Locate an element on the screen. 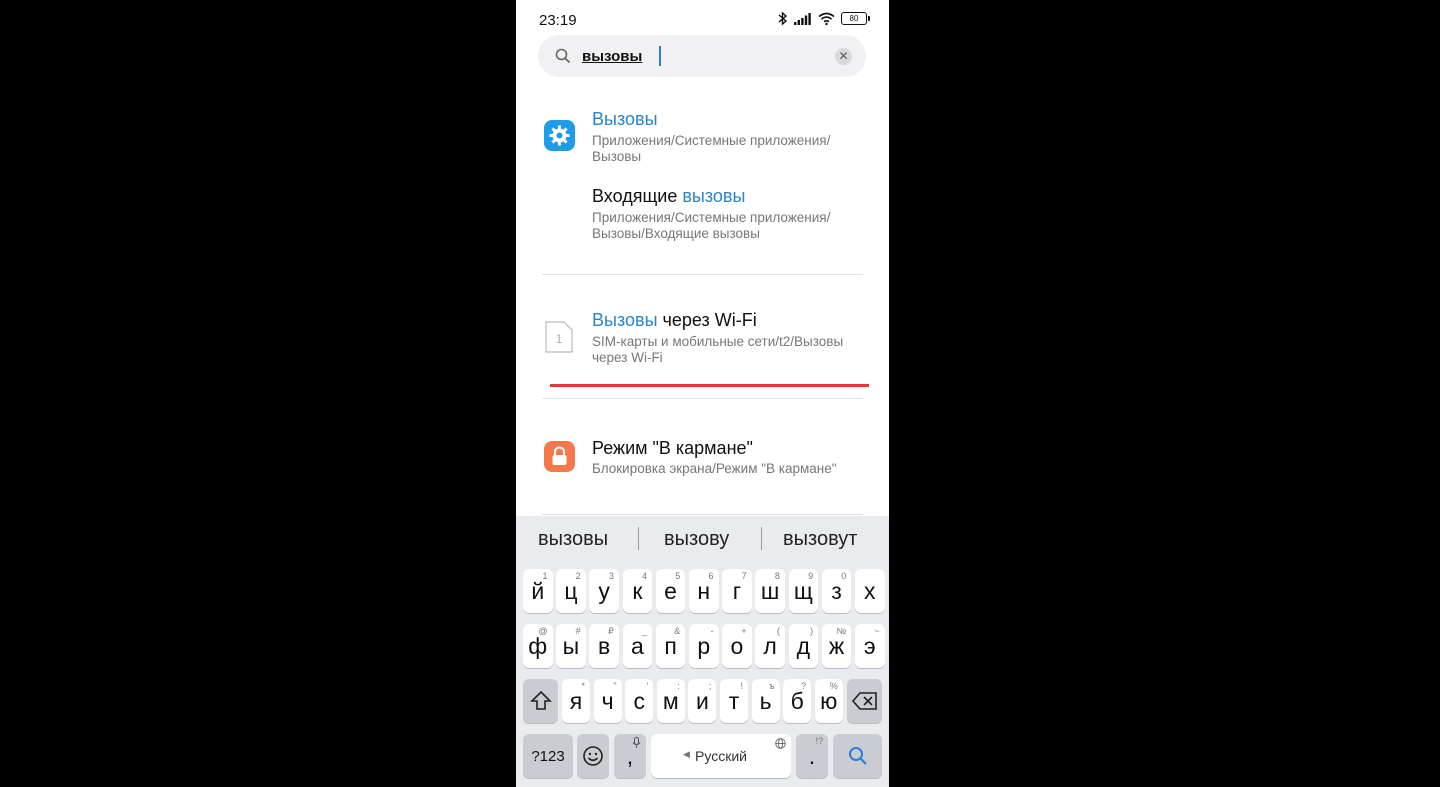  result-title: Режим "В кармане" is located at coordinates (672, 448).